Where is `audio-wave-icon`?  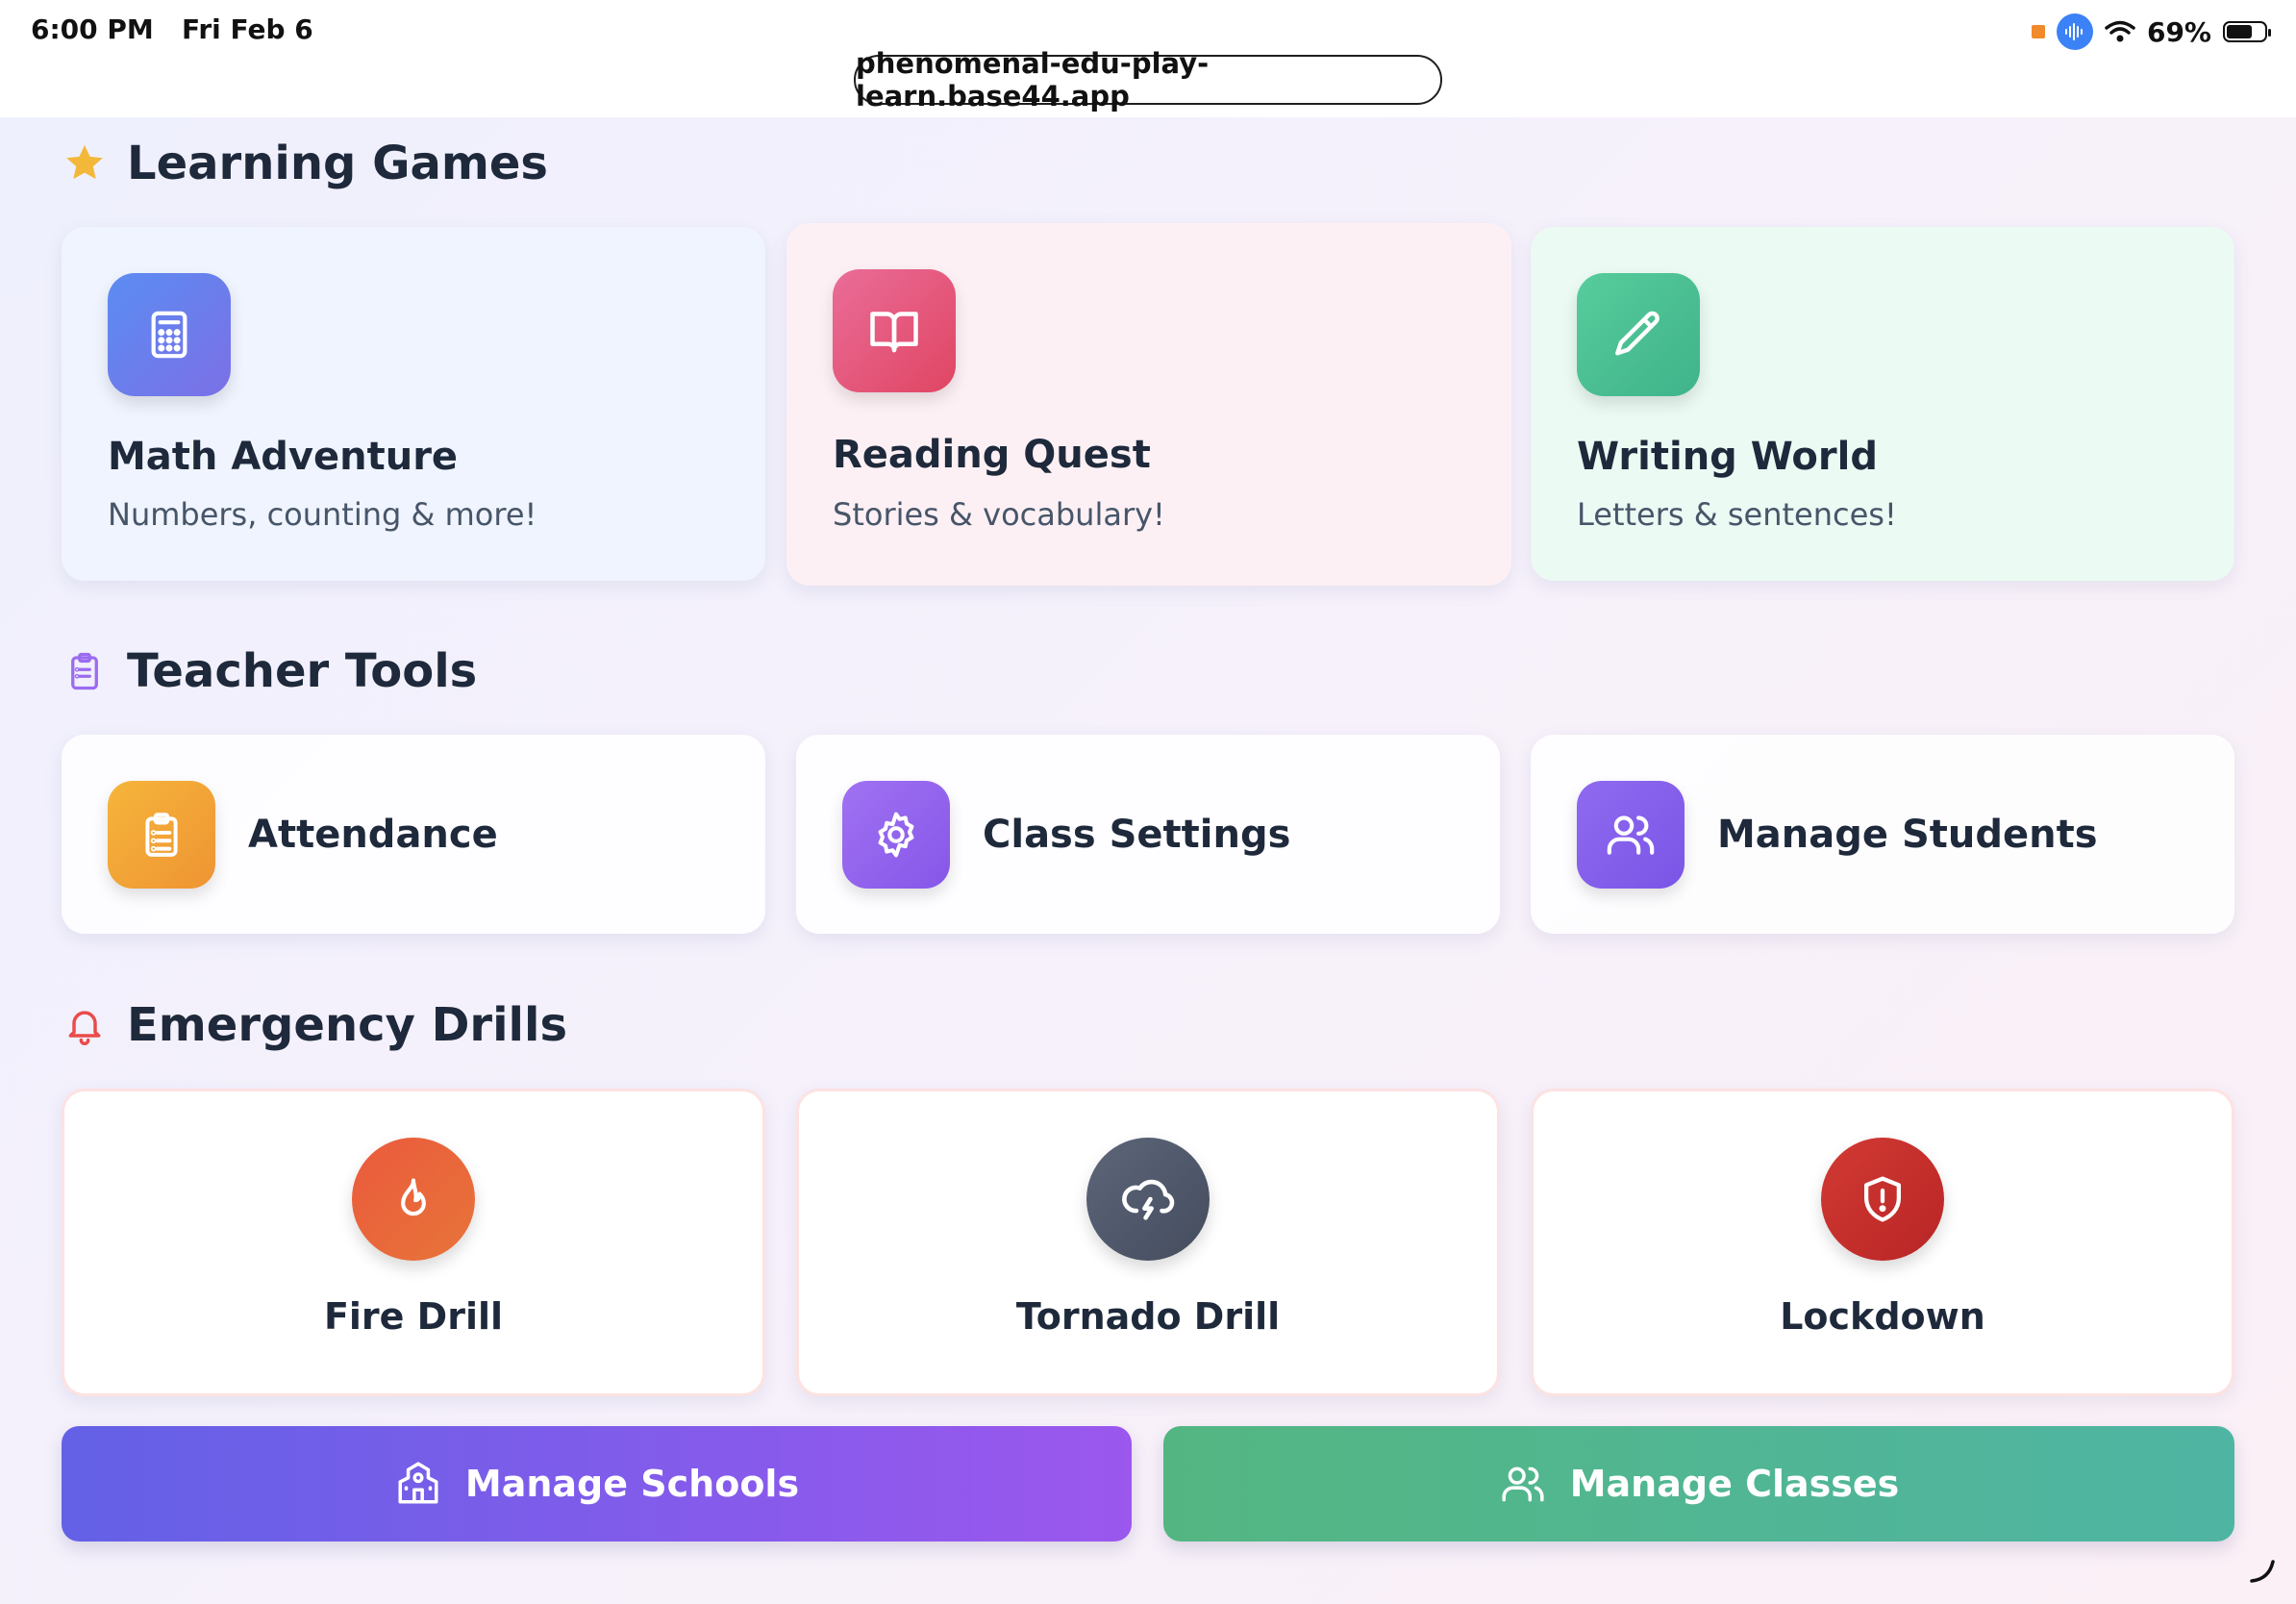
audio-wave-icon is located at coordinates (2074, 31).